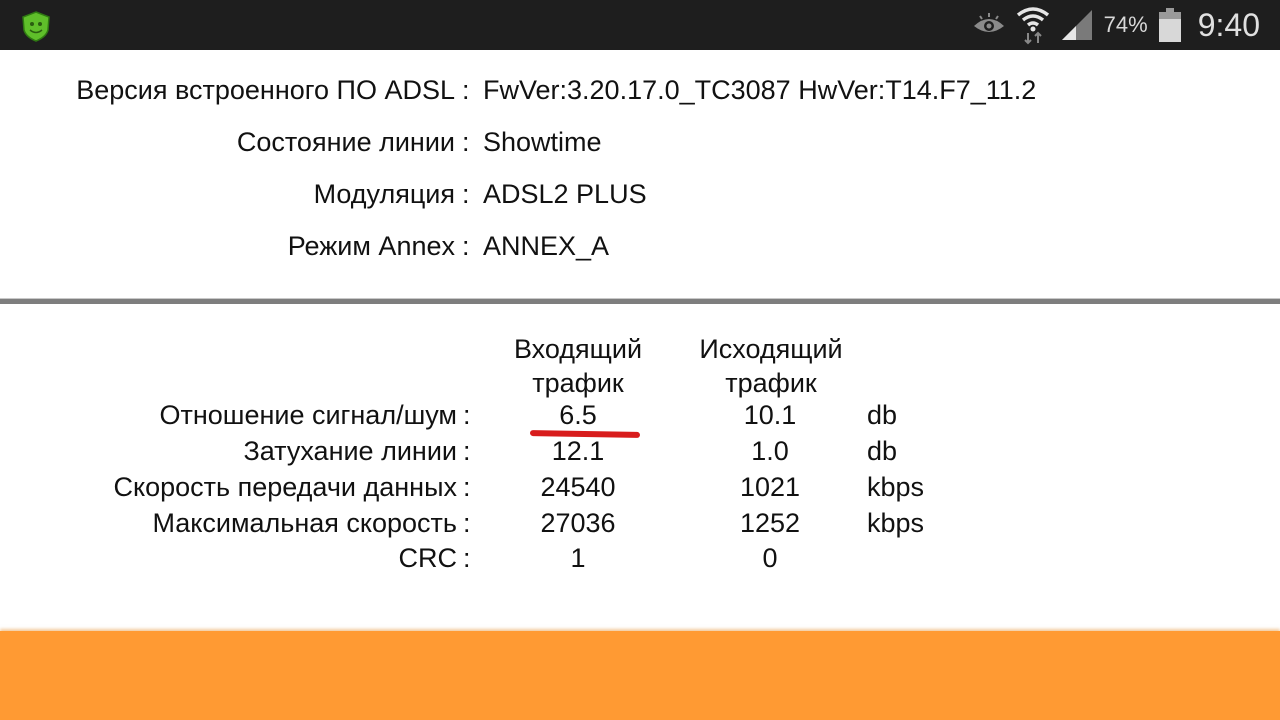 The height and width of the screenshot is (720, 1280). I want to click on stat-row-max-rate: Максимальная скорость : 27036 1252 kbps, so click(640, 526).